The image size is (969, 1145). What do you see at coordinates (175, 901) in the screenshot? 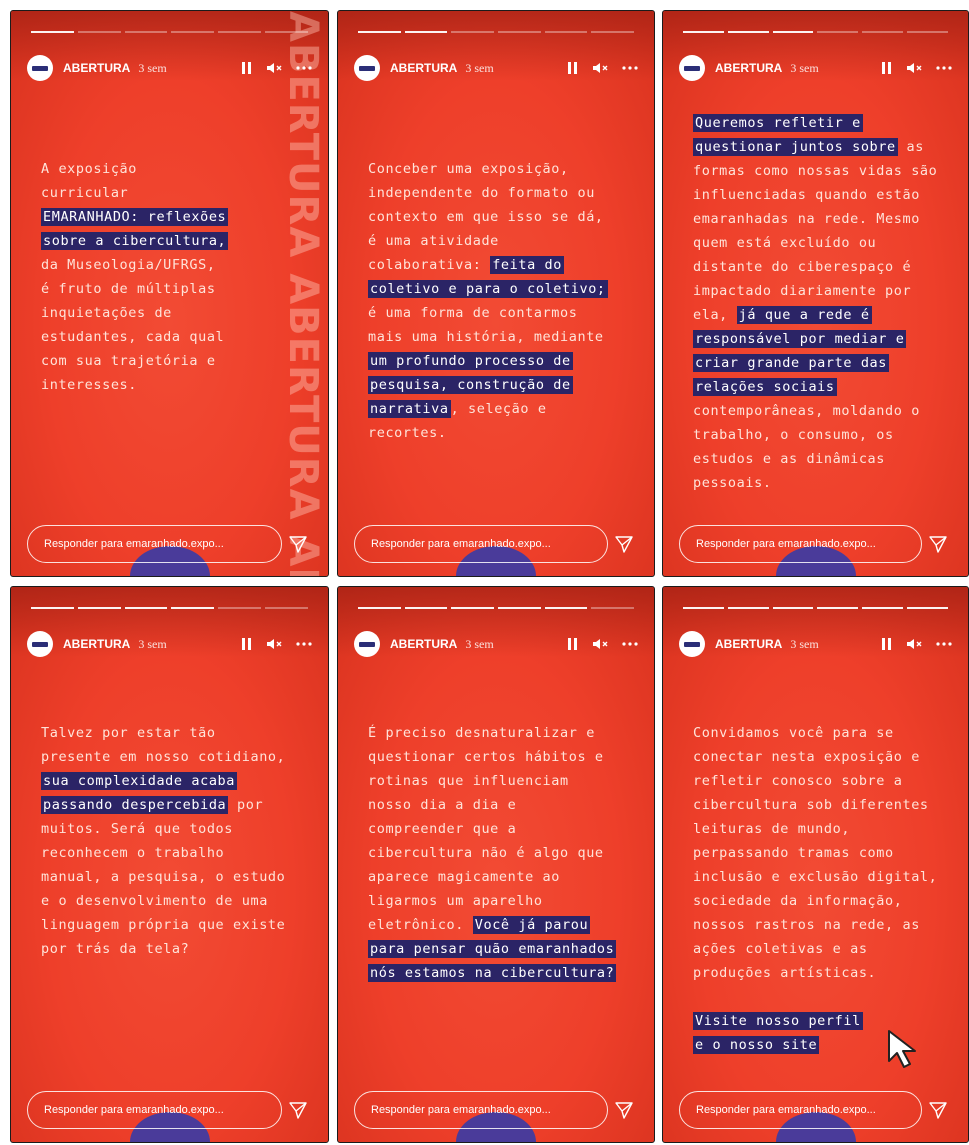
I see `text-line: e o desenvolvimento de uma` at bounding box center [175, 901].